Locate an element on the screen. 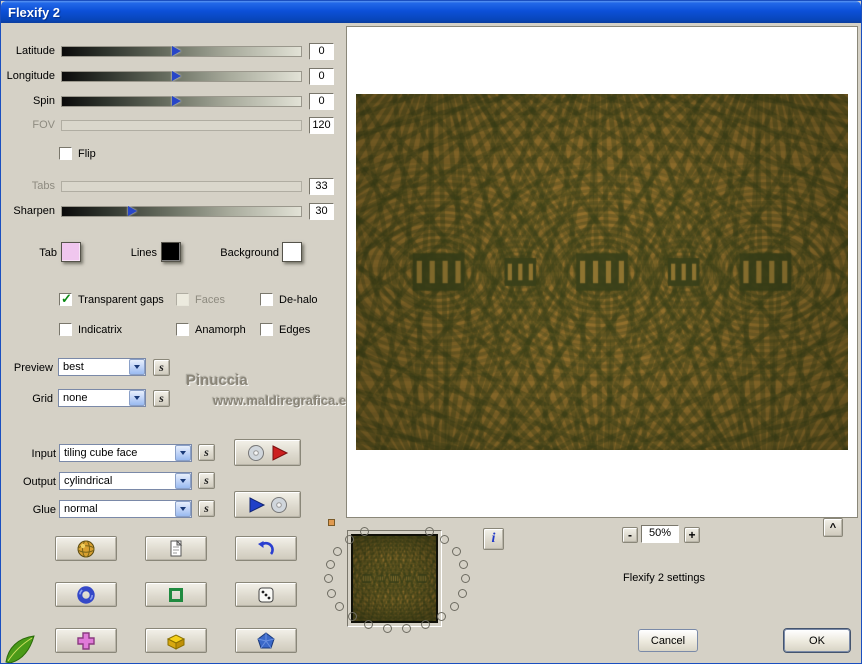 This screenshot has height=664, width=862. dehalo-checkbox is located at coordinates (266, 299).